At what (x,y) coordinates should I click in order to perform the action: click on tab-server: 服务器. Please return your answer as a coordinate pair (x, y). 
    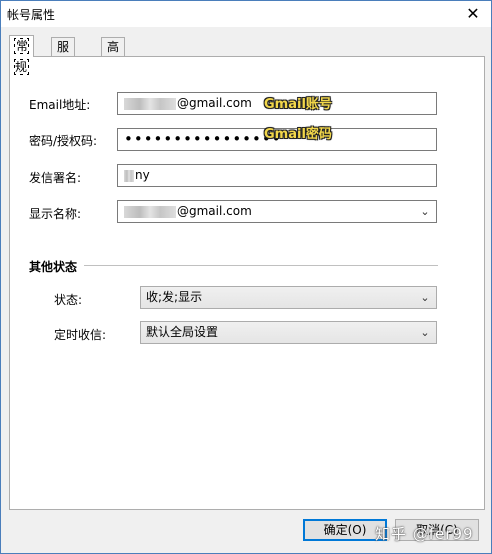
    Looking at the image, I should click on (63, 63).